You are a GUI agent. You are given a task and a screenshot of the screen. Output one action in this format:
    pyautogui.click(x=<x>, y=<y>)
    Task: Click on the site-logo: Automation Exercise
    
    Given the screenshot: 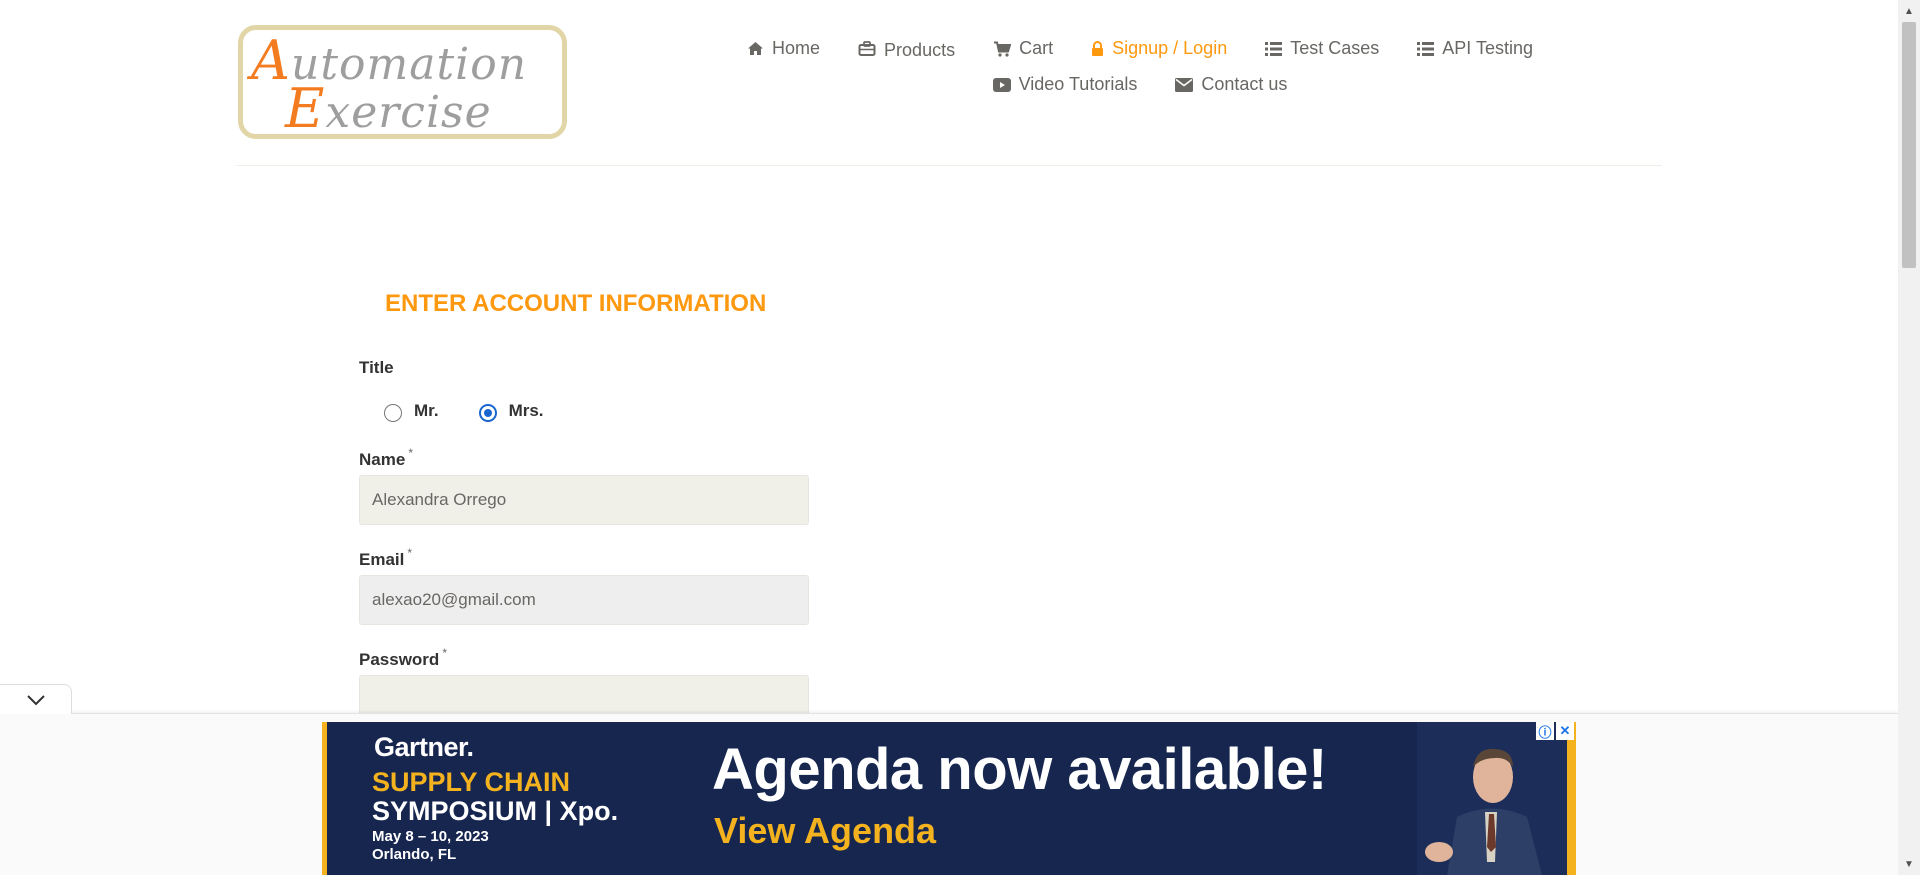 What is the action you would take?
    pyautogui.click(x=402, y=82)
    